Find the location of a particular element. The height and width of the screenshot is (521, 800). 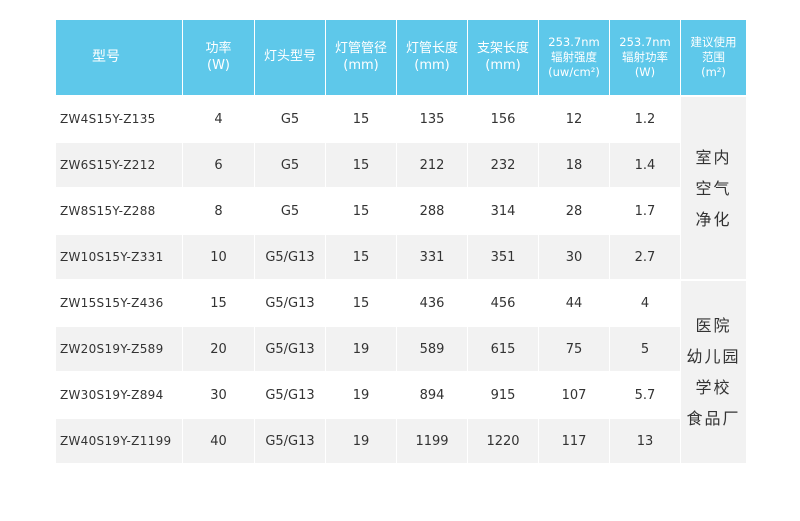

cell-power: 40 is located at coordinates (218, 440).